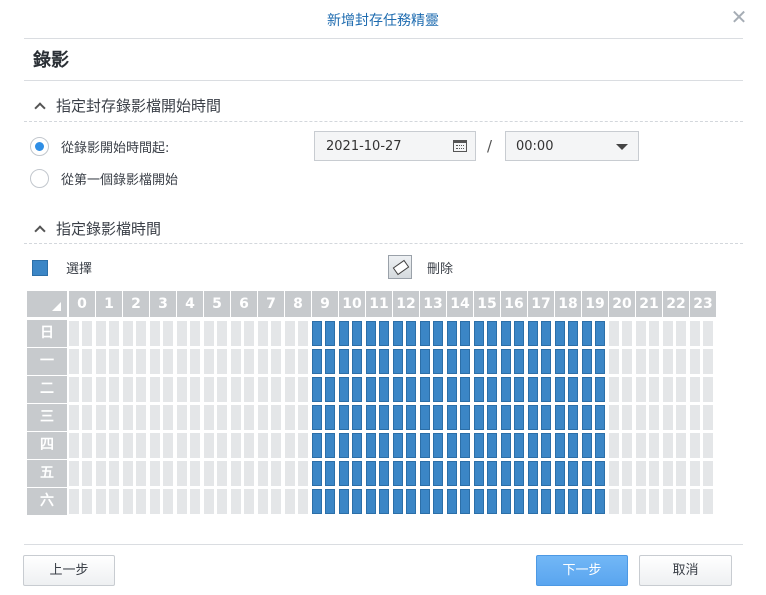 This screenshot has height=595, width=766. I want to click on hour-header: 5, so click(217, 304).